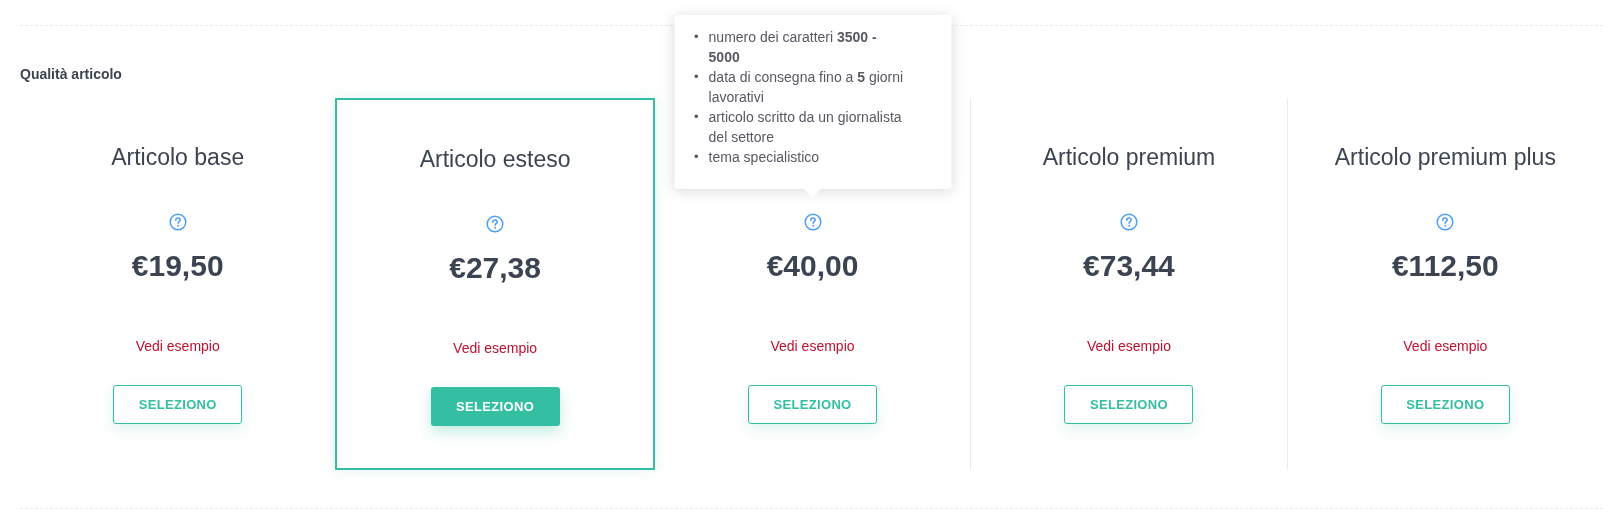  What do you see at coordinates (1445, 266) in the screenshot?
I see `plan-price: €112,50` at bounding box center [1445, 266].